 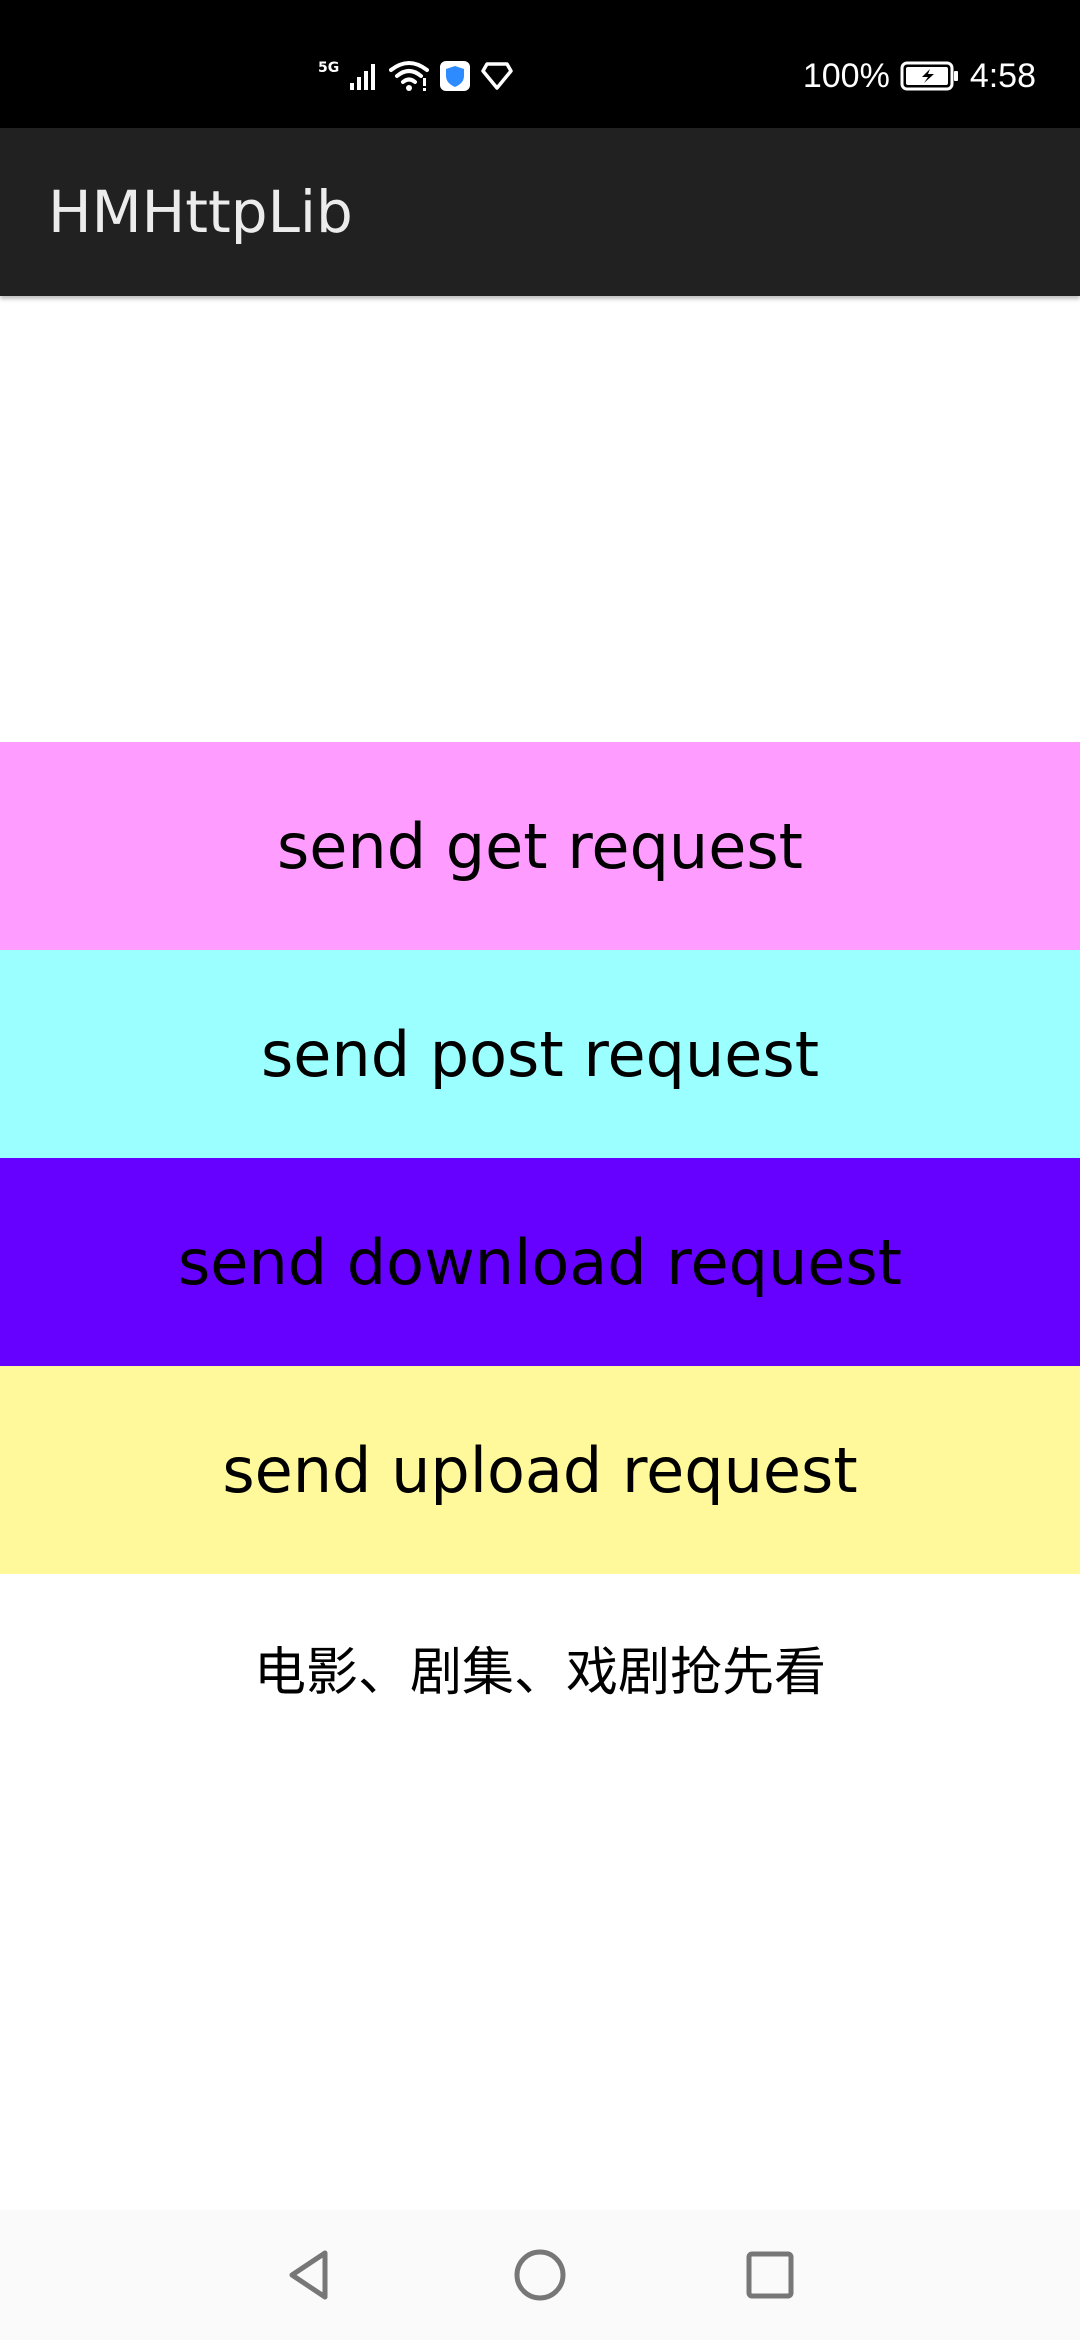 I want to click on status-bar: 5G 100% 4:58, so click(x=540, y=64).